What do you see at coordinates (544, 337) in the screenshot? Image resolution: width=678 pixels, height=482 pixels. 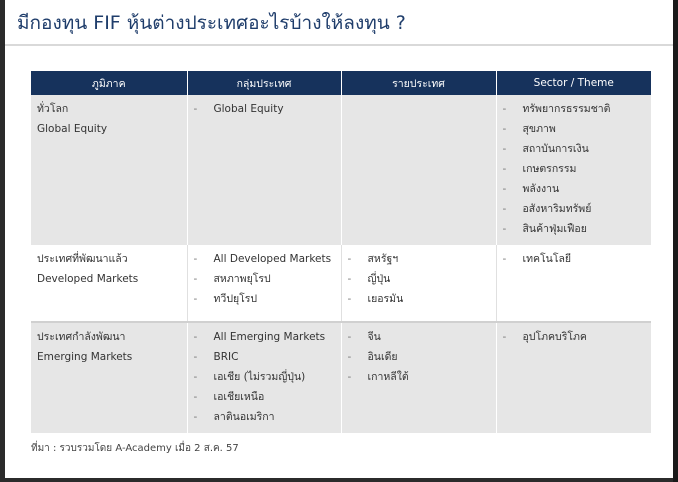 I see `list-item: - อุปโภคบริโภค` at bounding box center [544, 337].